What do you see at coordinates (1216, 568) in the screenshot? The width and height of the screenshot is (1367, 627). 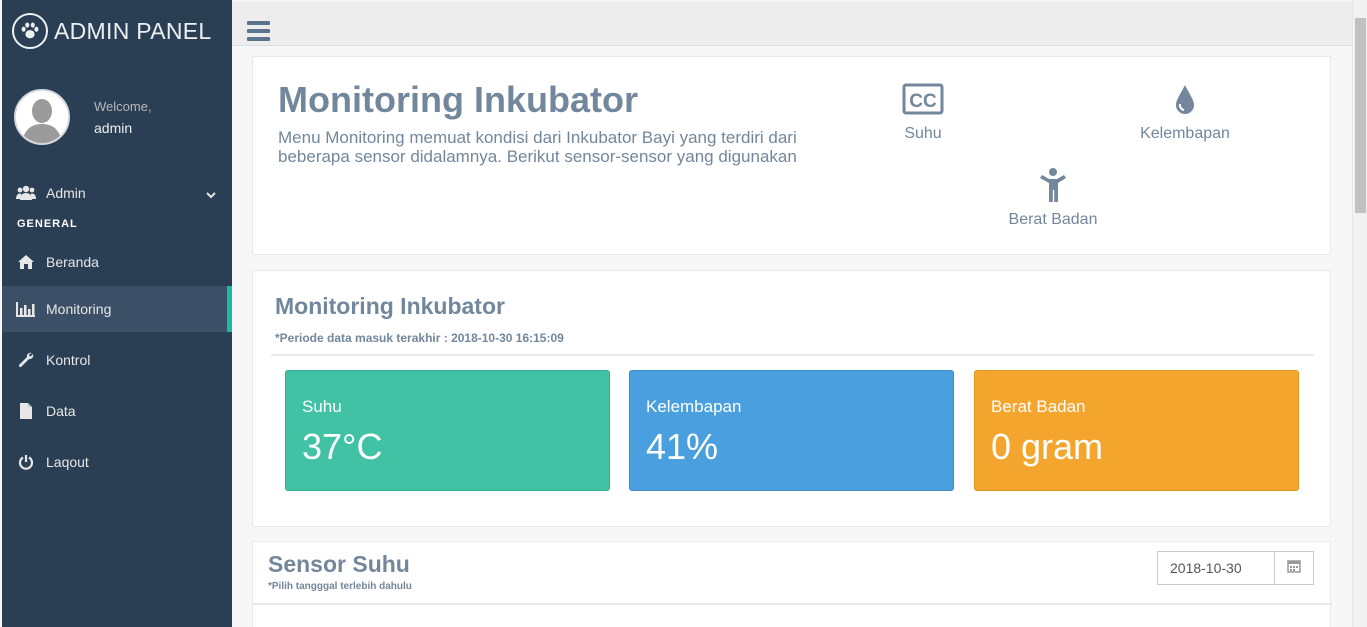 I see `date-input: 2018-10-30` at bounding box center [1216, 568].